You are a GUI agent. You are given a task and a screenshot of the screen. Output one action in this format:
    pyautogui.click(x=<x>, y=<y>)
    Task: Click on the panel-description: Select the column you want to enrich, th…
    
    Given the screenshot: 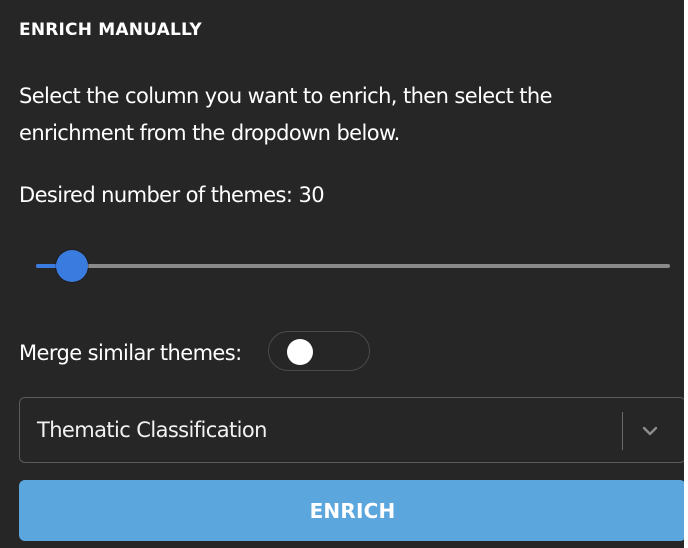 What is the action you would take?
    pyautogui.click(x=286, y=114)
    